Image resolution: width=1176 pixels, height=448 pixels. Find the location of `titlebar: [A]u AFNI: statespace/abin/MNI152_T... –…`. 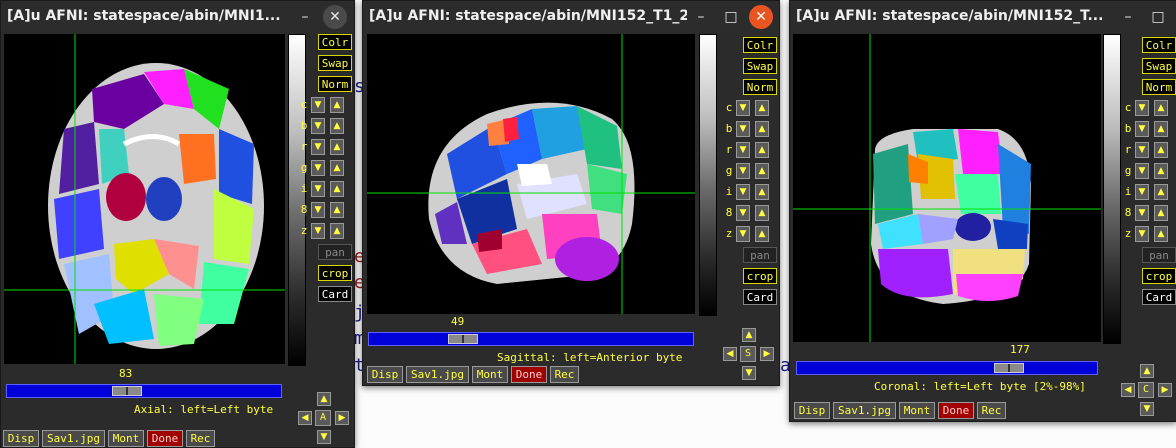

titlebar: [A]u AFNI: statespace/abin/MNI152_T... –… is located at coordinates (983, 17).